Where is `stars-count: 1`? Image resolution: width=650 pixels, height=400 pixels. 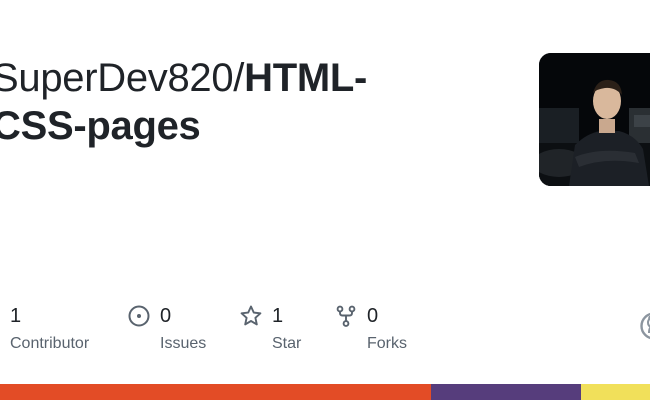 stars-count: 1 is located at coordinates (278, 316).